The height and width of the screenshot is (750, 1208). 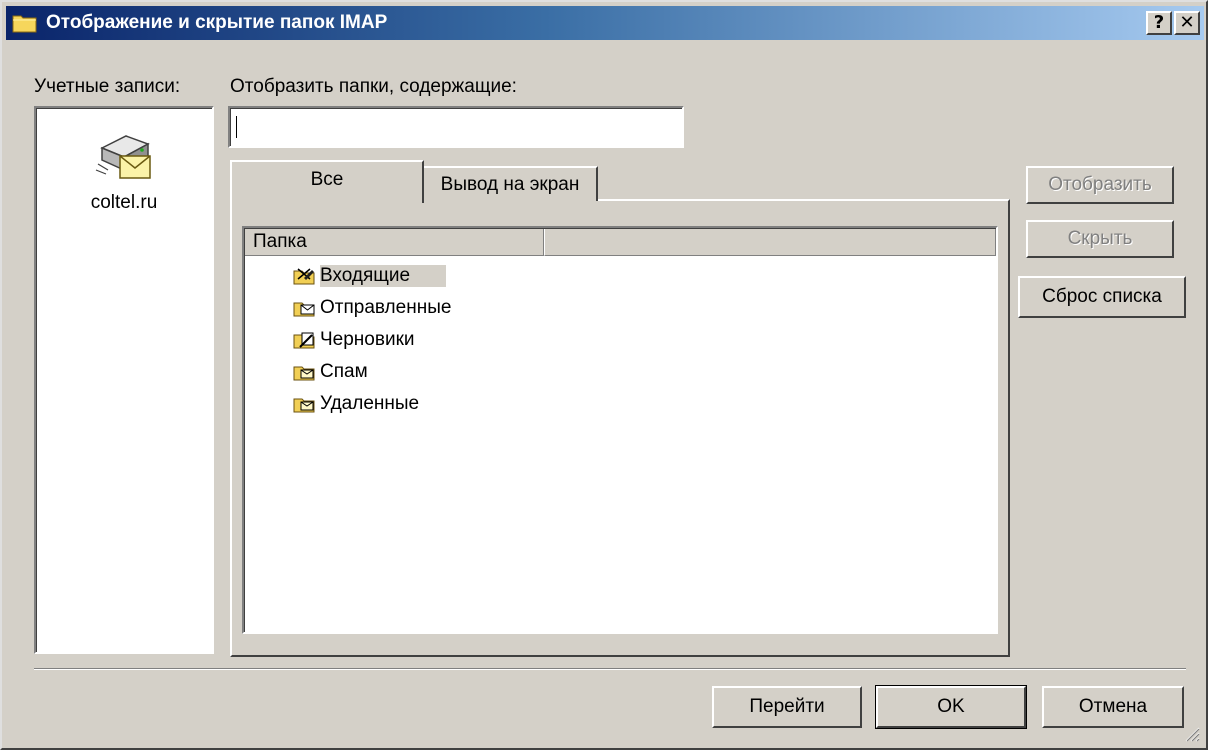 I want to click on tab-all: Все, so click(x=327, y=181).